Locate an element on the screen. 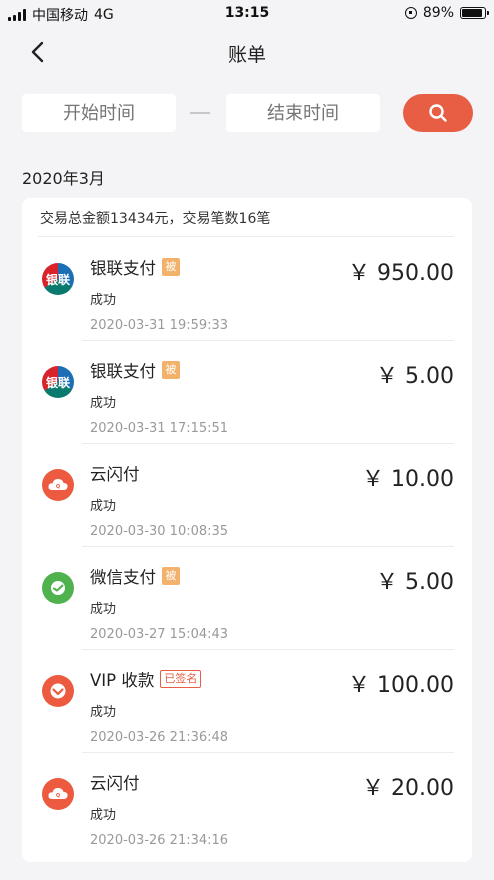 The width and height of the screenshot is (494, 880). transaction-row: 银联 银联支付被成功 2020-03-31 17:15:51 ￥ 5.00 is located at coordinates (247, 393).